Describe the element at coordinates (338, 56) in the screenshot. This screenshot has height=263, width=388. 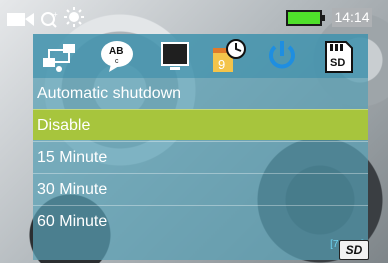
I see `sd-card-icon: SD` at that location.